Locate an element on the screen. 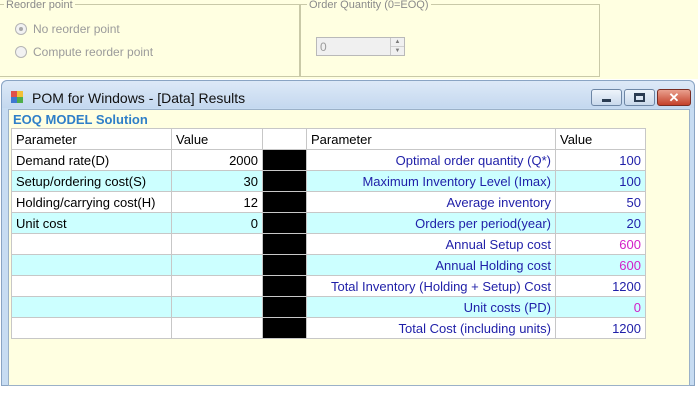  input-parameter-cell: Setup/ordering cost(S) is located at coordinates (91, 181).